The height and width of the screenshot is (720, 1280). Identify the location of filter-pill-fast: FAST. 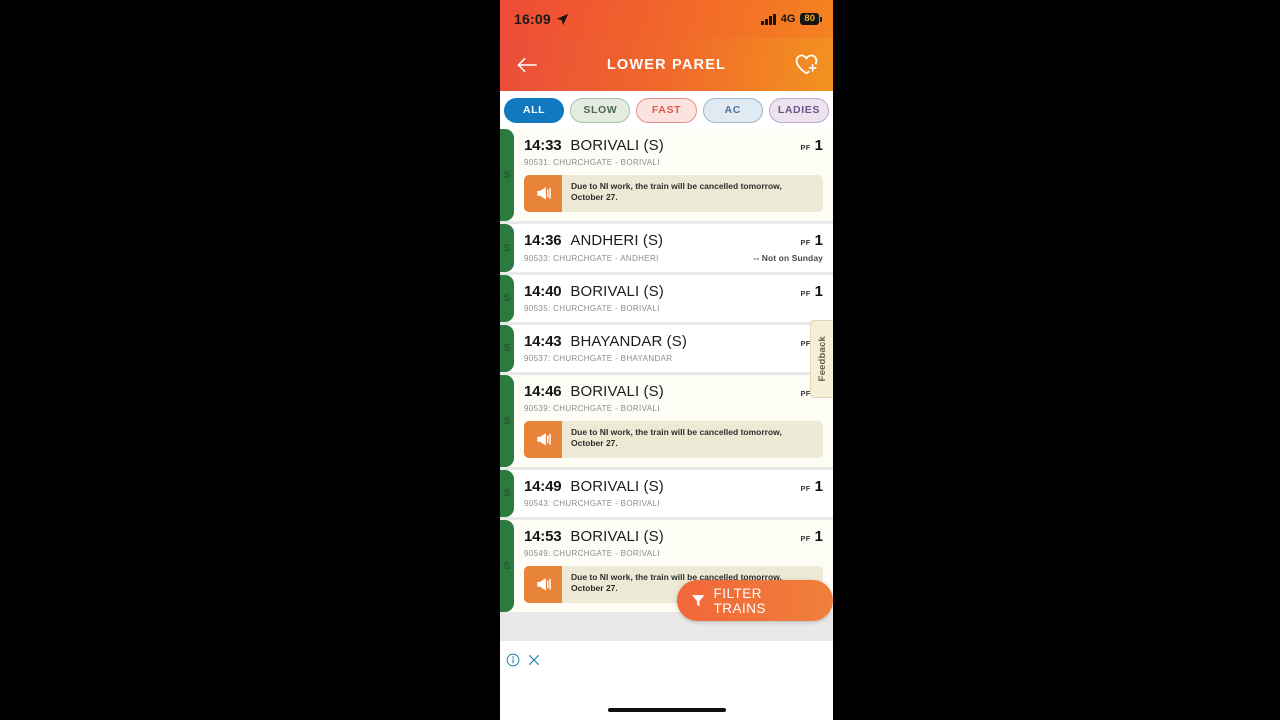
(666, 110).